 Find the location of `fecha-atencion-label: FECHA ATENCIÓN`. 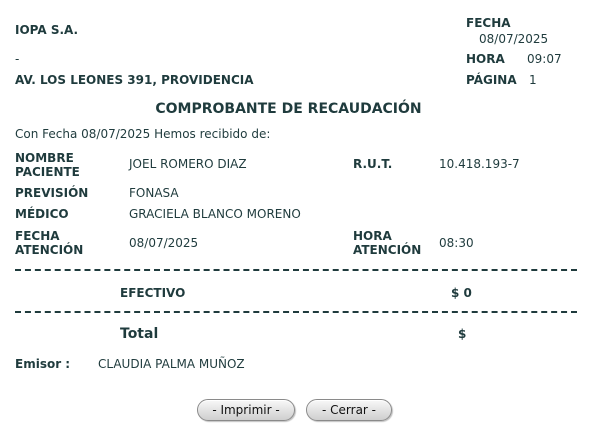

fecha-atencion-label: FECHA ATENCIÓN is located at coordinates (49, 243).